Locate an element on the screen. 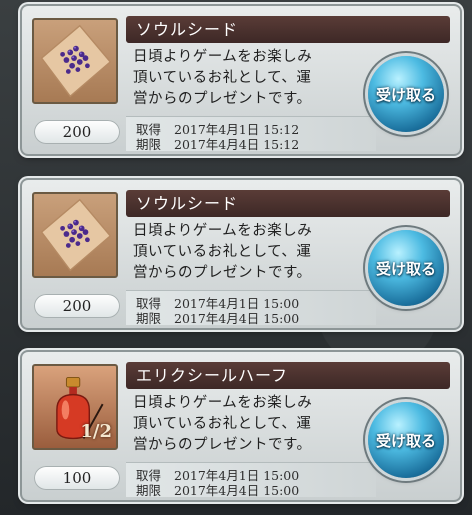  date-info: 取得 2017年4月1日 15:12 期限 2017年4月4日 15:12 is located at coordinates (251, 134).